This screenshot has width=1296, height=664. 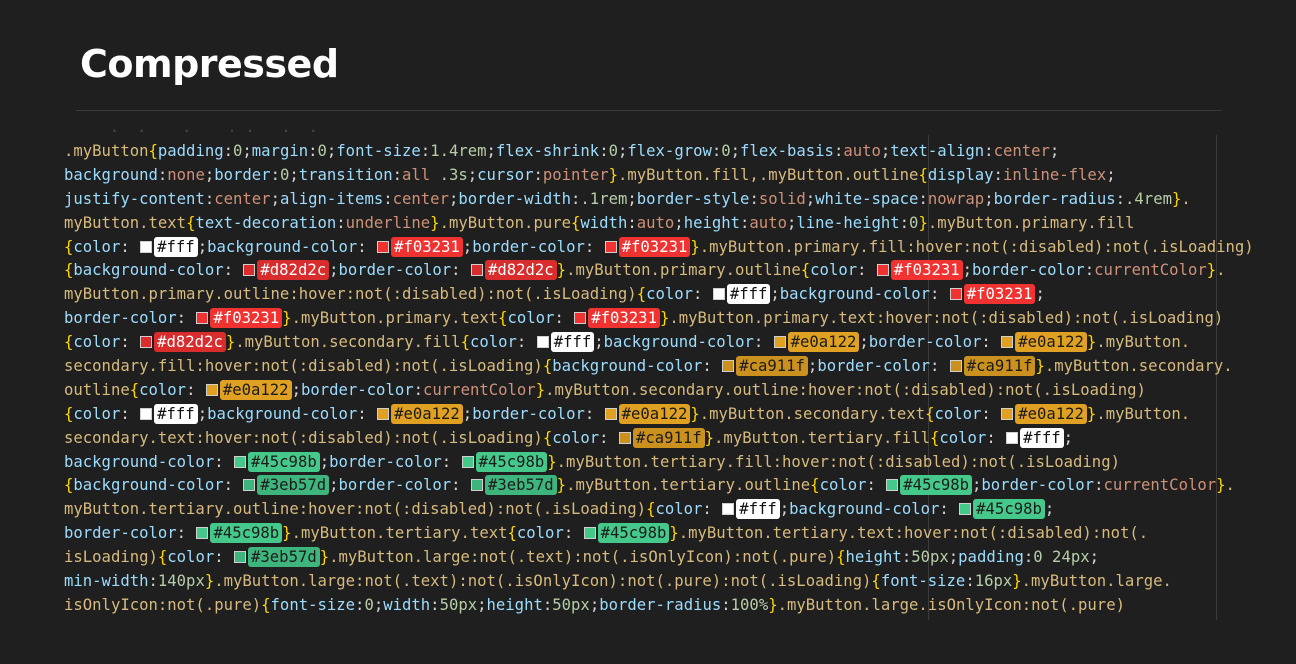 What do you see at coordinates (1054, 198) in the screenshot?
I see `code-token-property: border-radius` at bounding box center [1054, 198].